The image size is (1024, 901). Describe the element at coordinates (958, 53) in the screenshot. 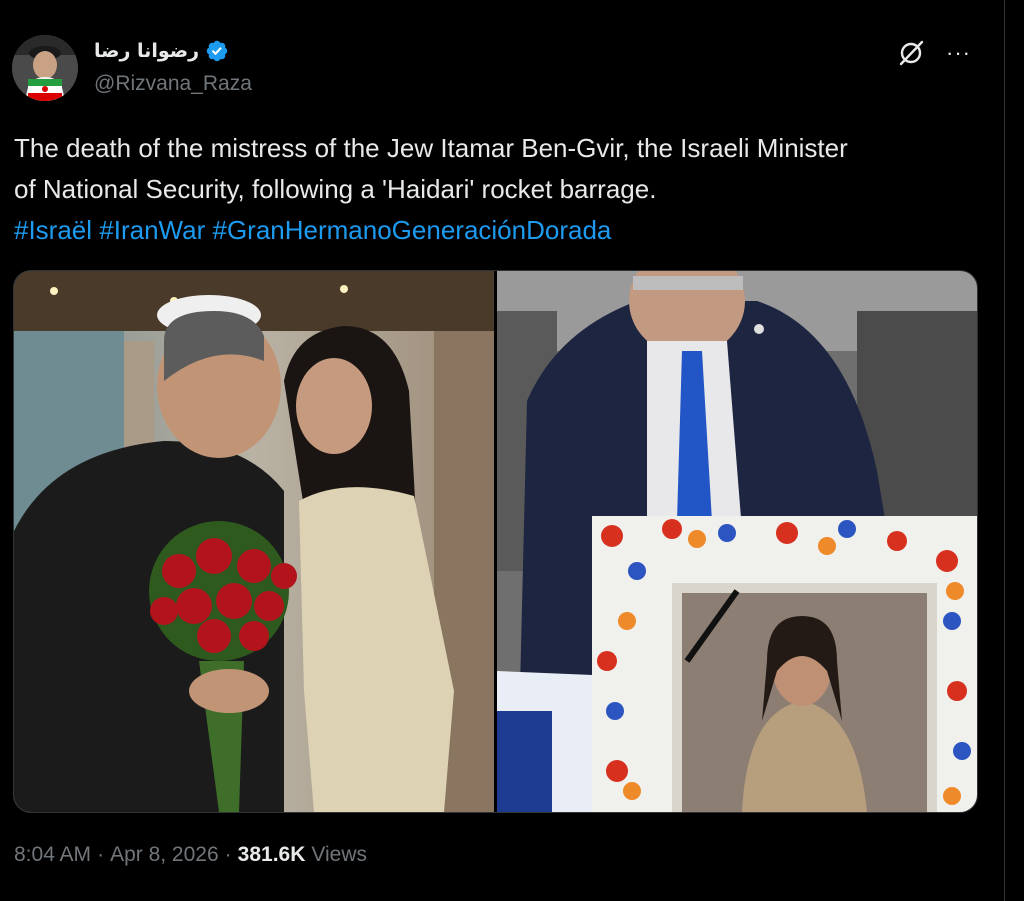

I see `more-options-icon: ···` at that location.